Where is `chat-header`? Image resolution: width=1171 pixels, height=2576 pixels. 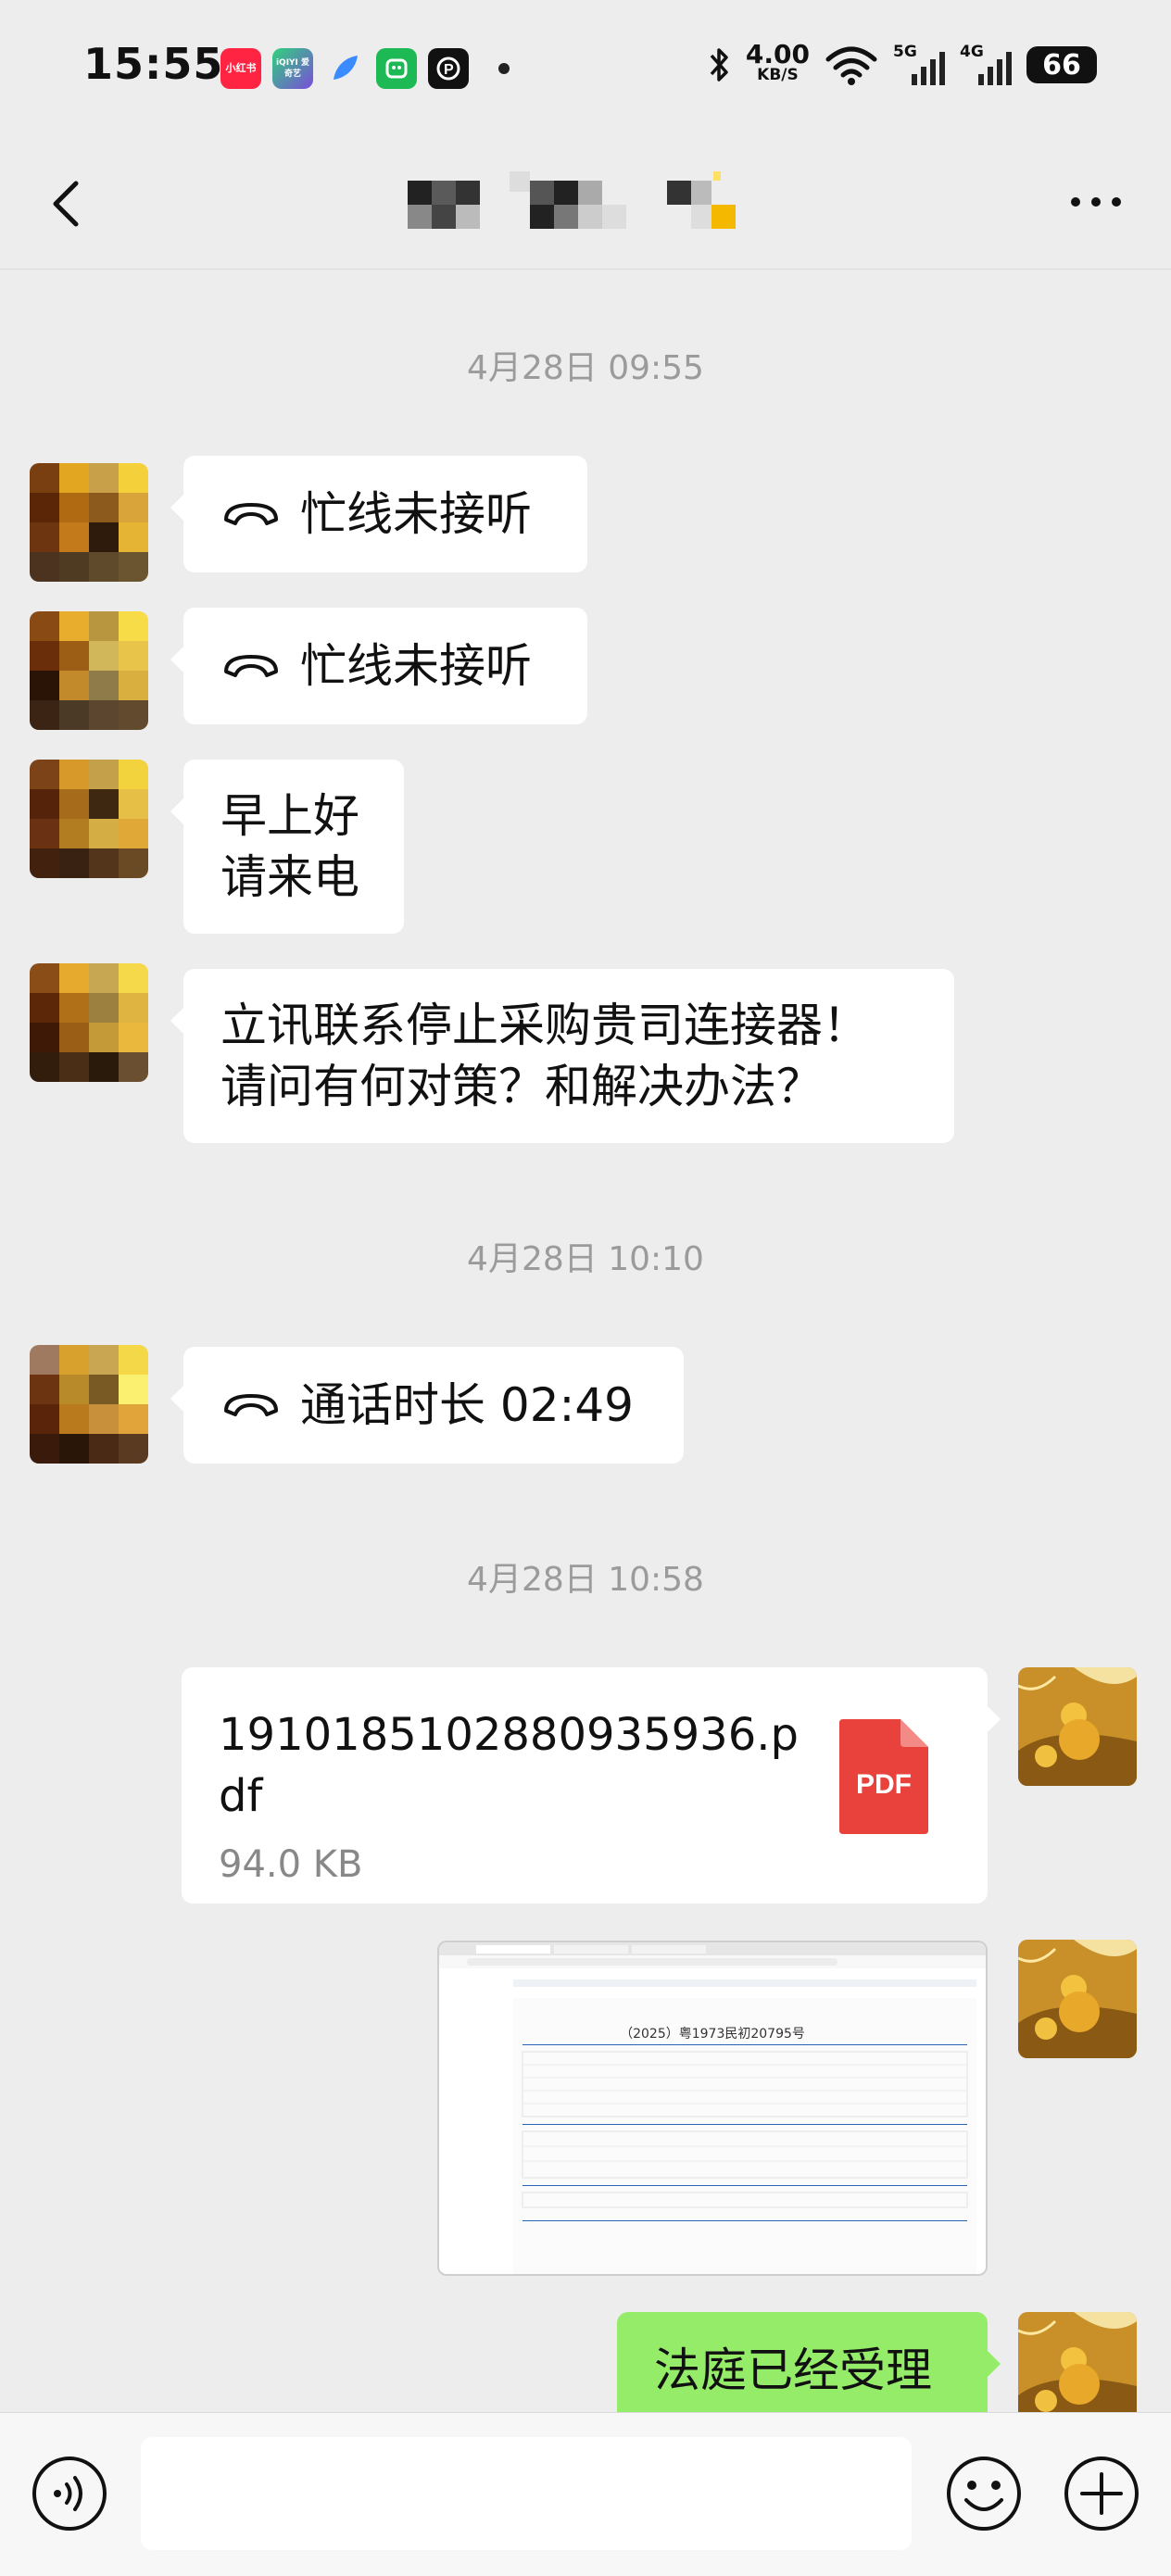 chat-header is located at coordinates (585, 204).